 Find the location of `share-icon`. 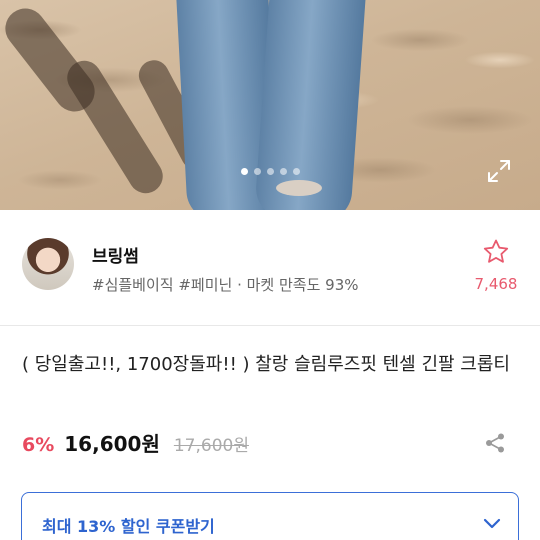

share-icon is located at coordinates (495, 443).